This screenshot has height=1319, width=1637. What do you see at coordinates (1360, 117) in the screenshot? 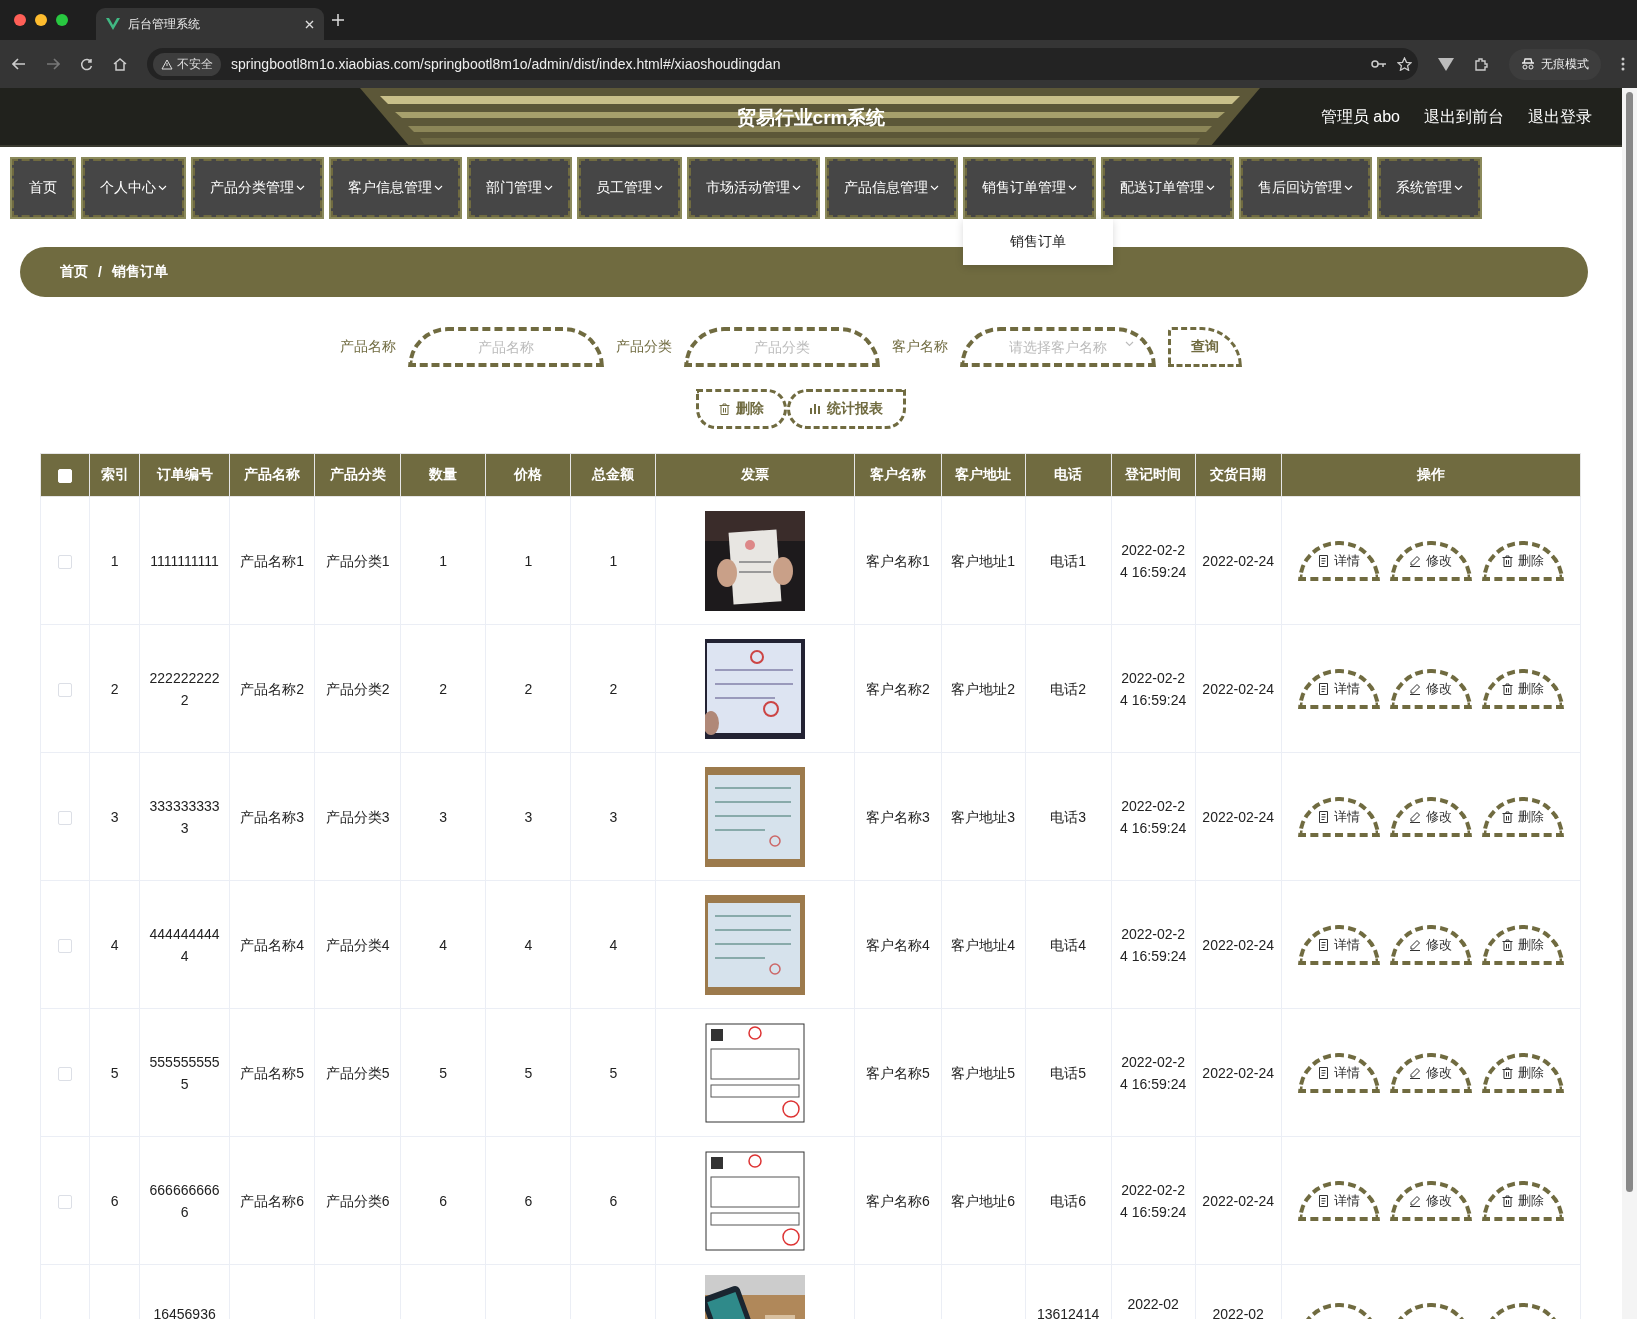
I see `header-link: 管理员 abo` at bounding box center [1360, 117].